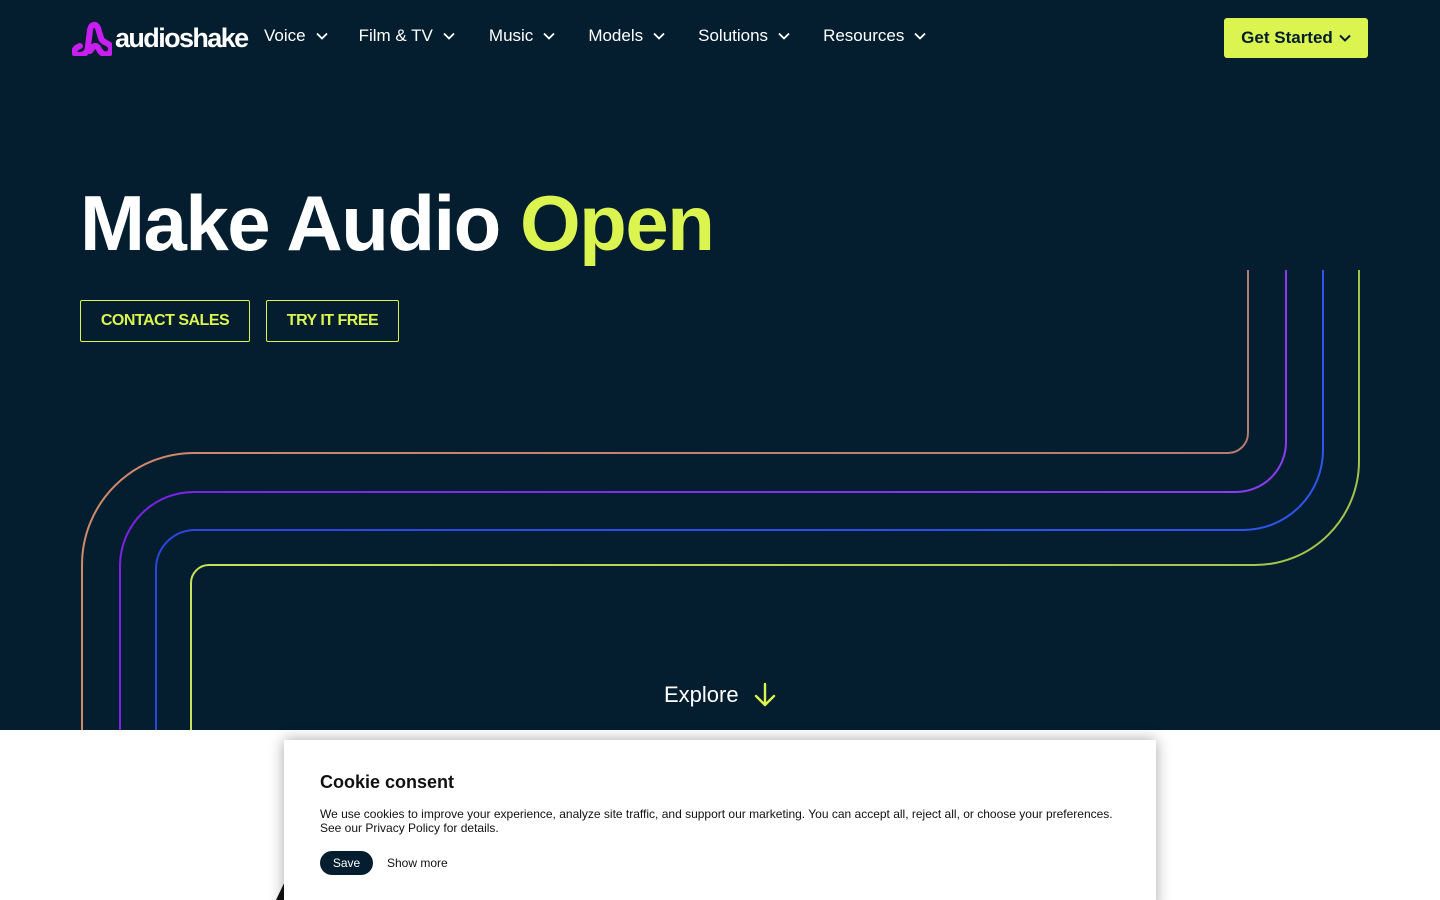 The height and width of the screenshot is (900, 1440). I want to click on nav-item-label: Film & TV, so click(395, 35).